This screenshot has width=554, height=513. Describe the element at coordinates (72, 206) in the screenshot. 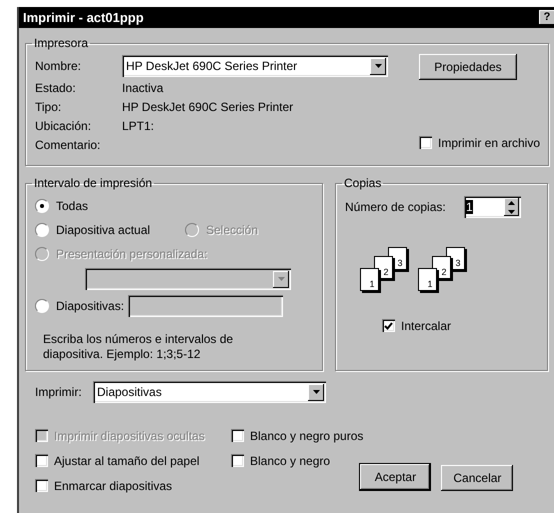

I see `radio-label: Todas` at that location.